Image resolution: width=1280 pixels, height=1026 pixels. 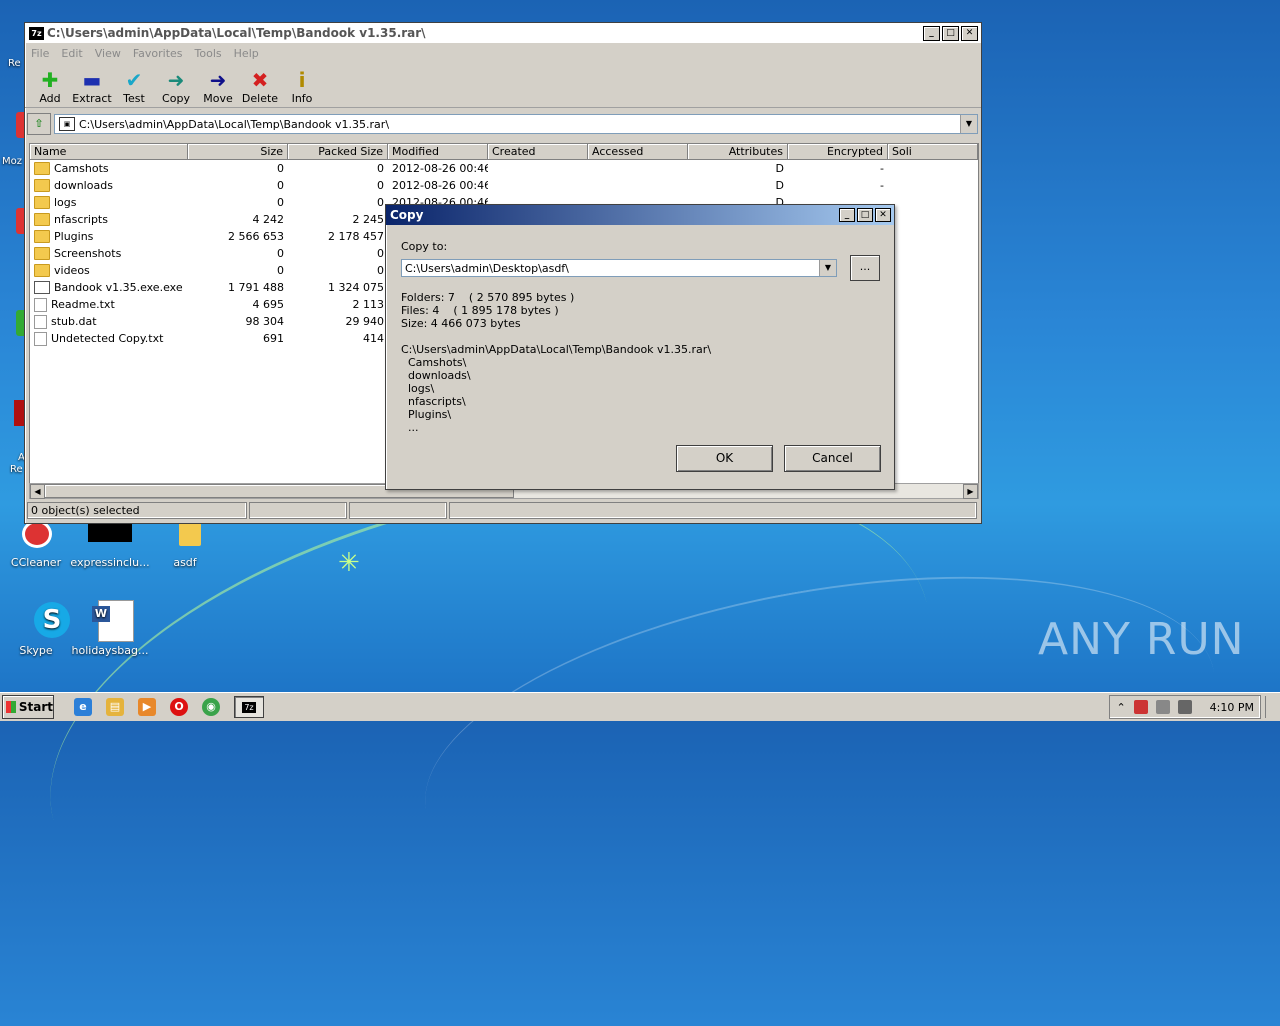 I want to click on col-attributes: Attributes, so click(x=738, y=152).